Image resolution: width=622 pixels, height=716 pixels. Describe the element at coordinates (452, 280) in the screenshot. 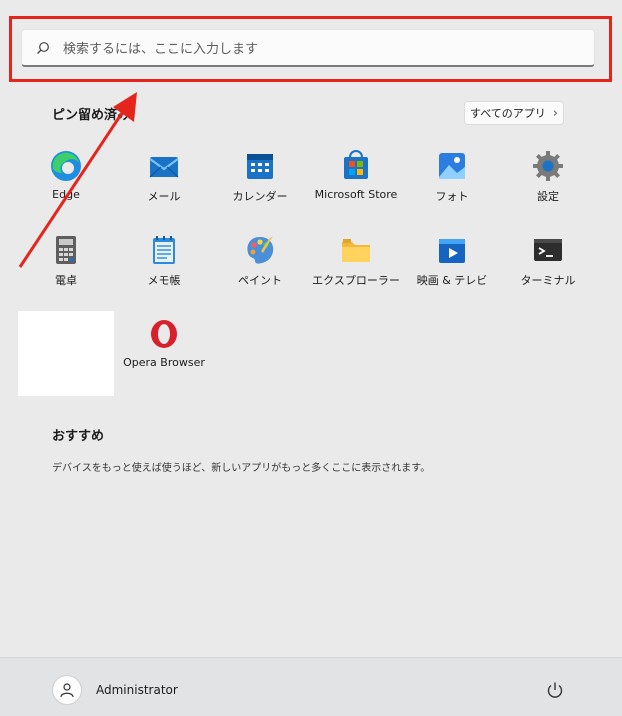

I see `app-label: 映画 & テレビ` at that location.